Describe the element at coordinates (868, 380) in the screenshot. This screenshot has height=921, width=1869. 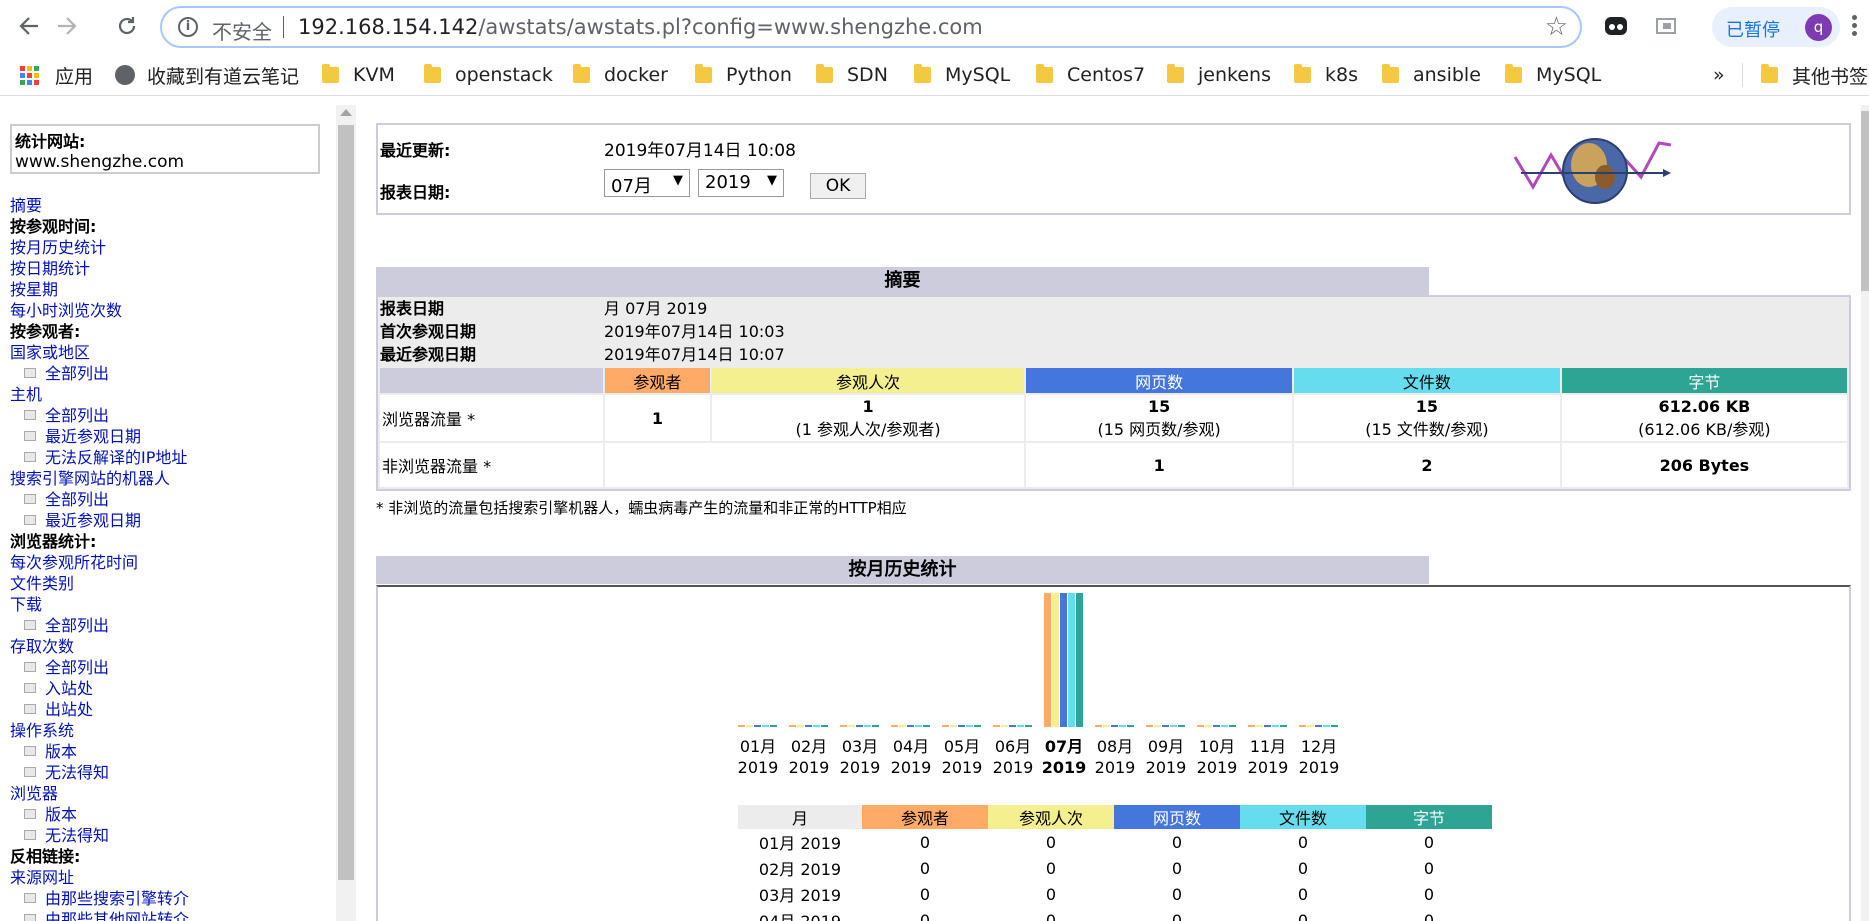
I see `summary-col-header: 参观人次` at that location.